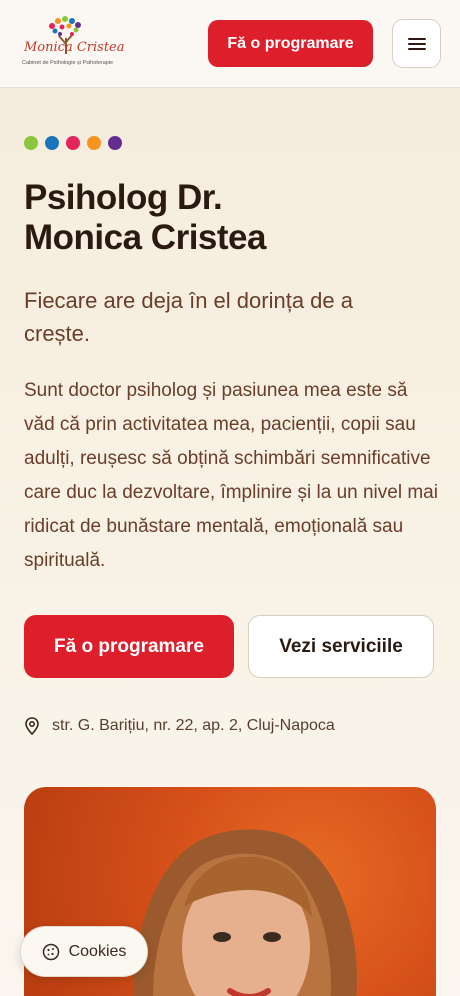 This screenshot has width=460, height=996. What do you see at coordinates (50, 951) in the screenshot?
I see `cookie-icon` at bounding box center [50, 951].